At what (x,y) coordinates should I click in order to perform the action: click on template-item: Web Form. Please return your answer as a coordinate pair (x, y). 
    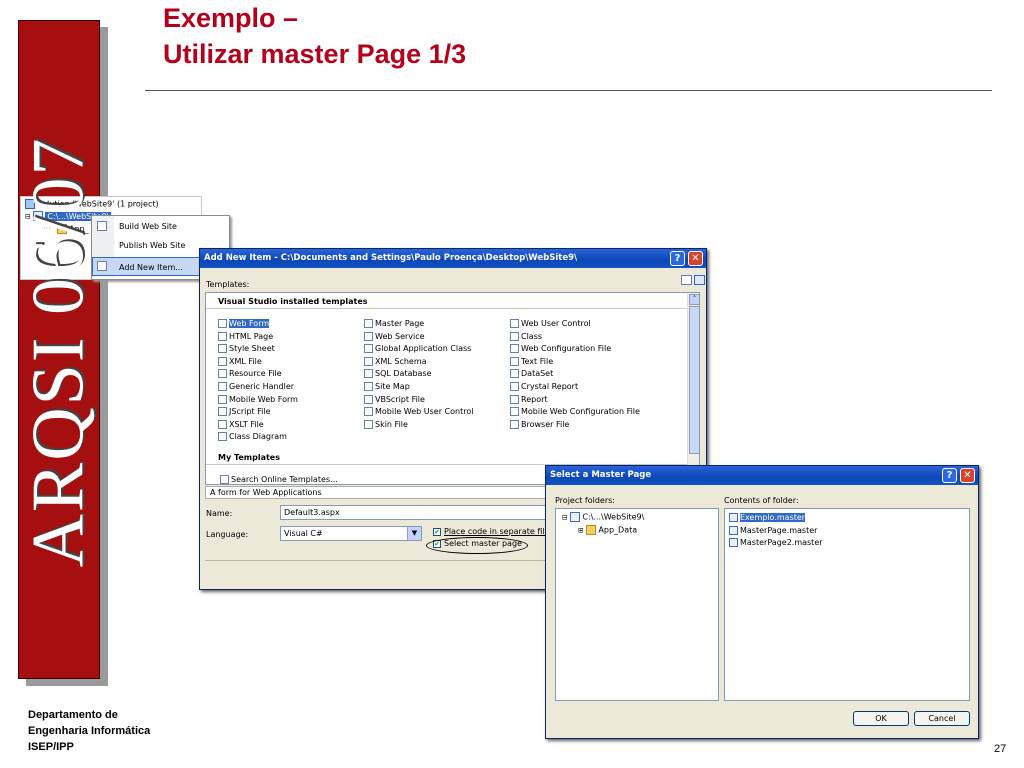
    Looking at the image, I should click on (244, 324).